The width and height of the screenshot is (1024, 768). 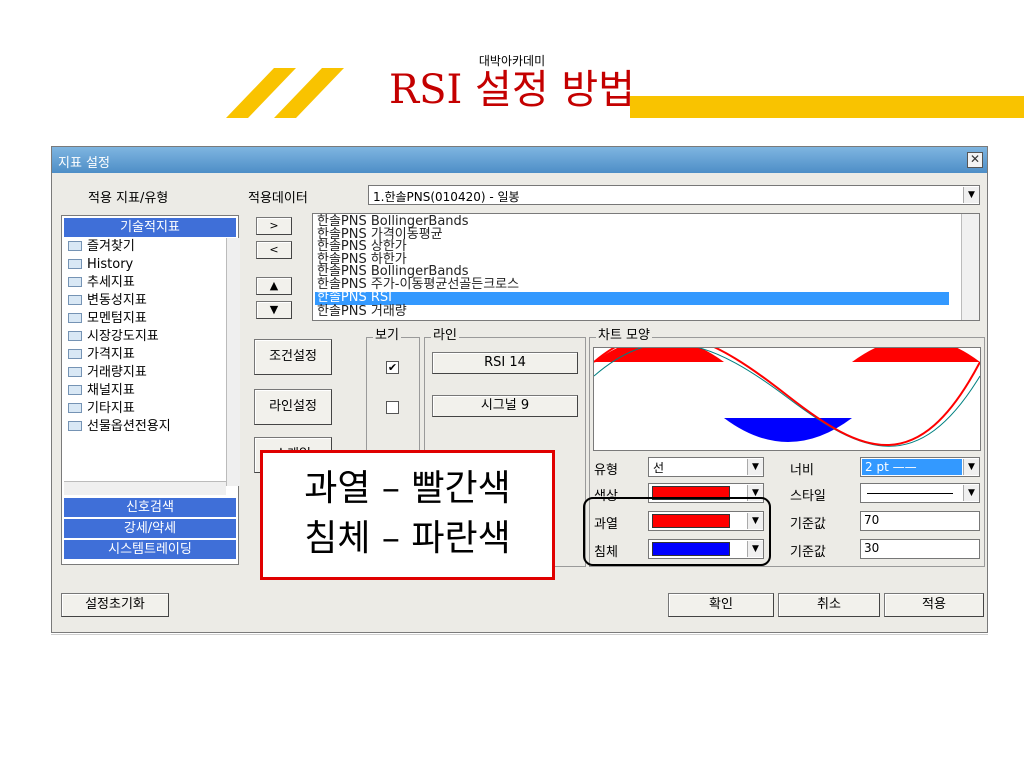 I want to click on tree-item: 추세지표, so click(x=101, y=283).